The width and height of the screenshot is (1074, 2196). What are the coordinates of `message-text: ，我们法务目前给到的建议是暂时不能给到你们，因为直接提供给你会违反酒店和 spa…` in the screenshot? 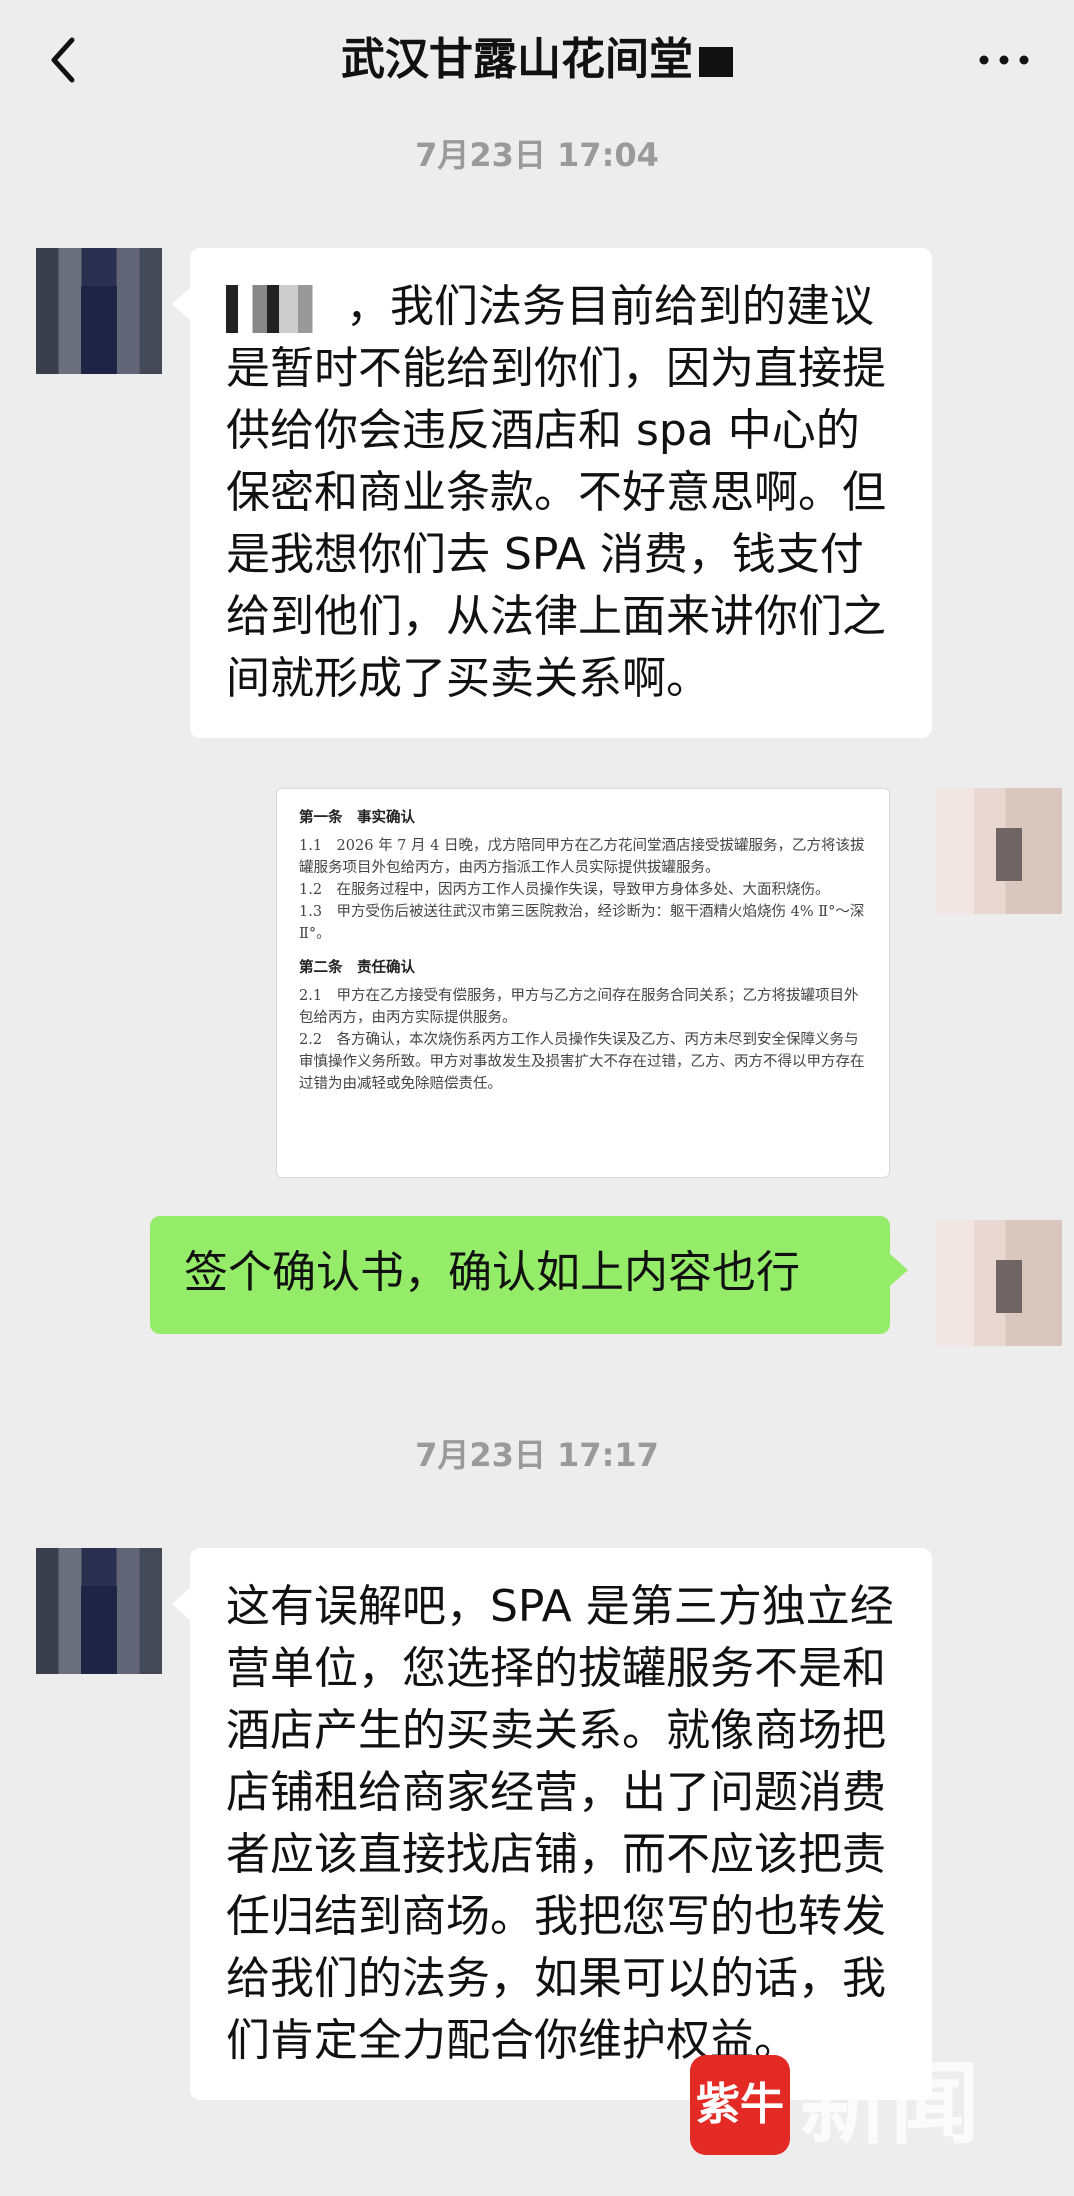 It's located at (556, 492).